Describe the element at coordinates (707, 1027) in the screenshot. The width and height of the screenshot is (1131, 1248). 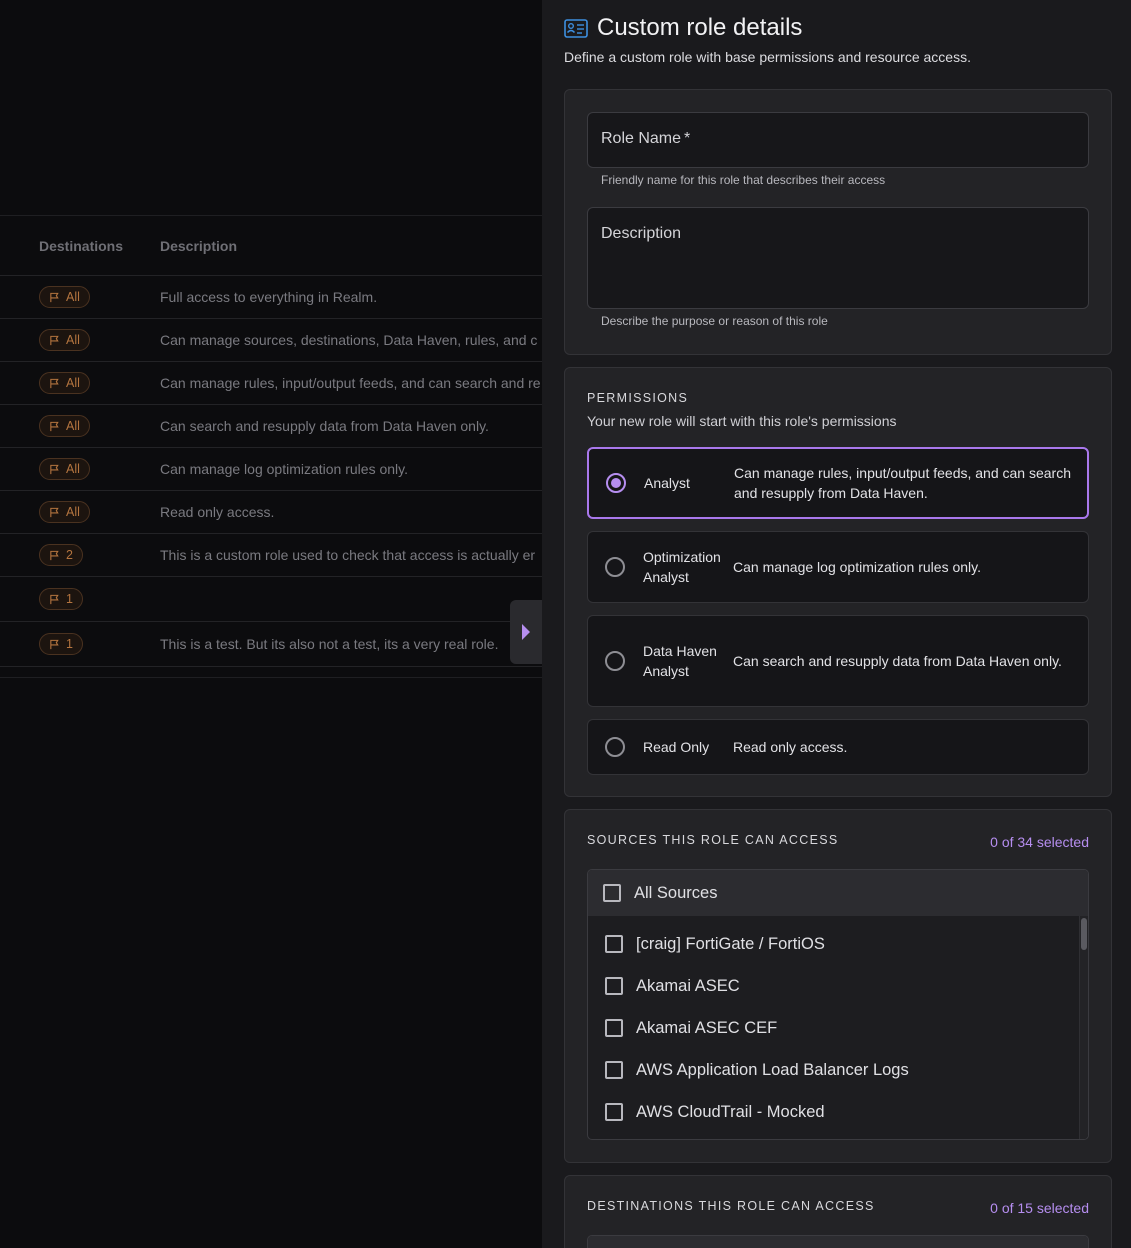
I see `source-label: Akamai ASEC CEF` at that location.